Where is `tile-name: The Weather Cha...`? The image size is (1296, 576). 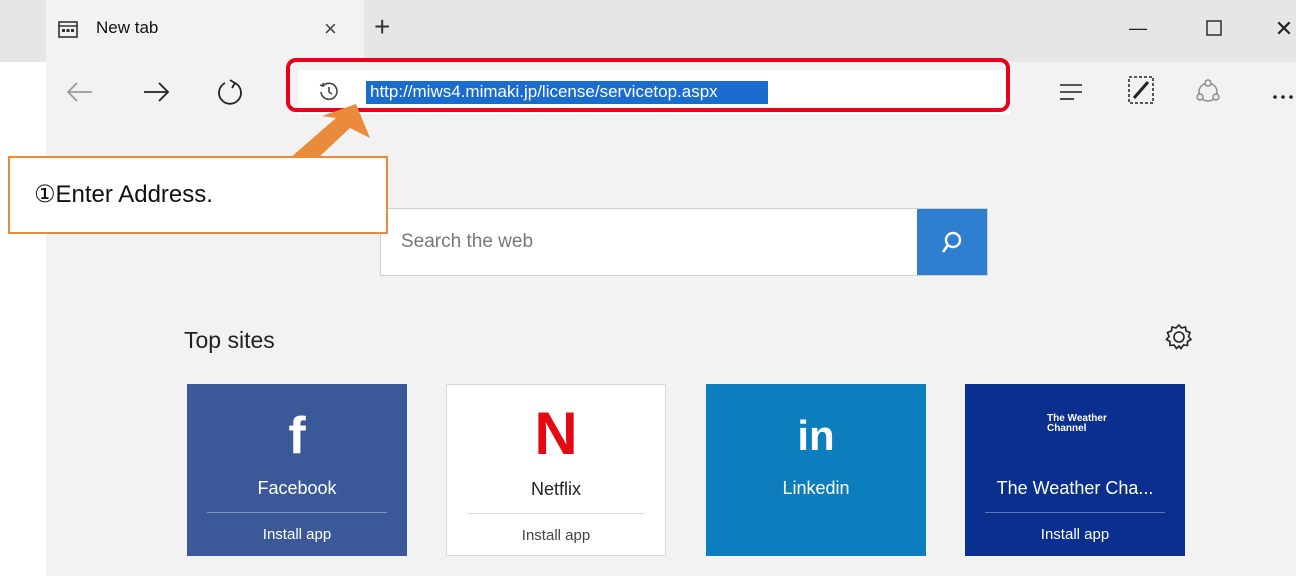
tile-name: The Weather Cha... is located at coordinates (1075, 488).